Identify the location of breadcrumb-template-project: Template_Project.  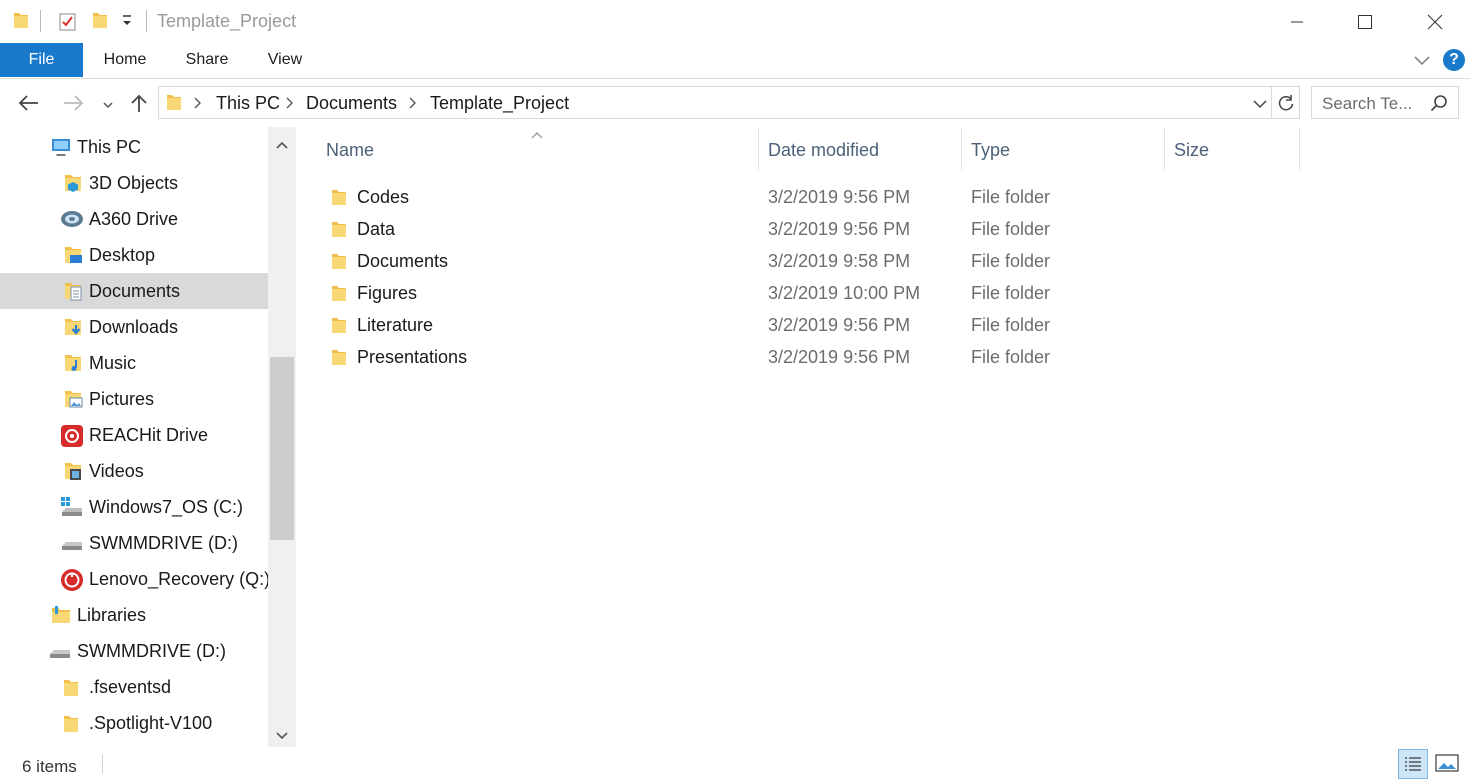
(499, 103).